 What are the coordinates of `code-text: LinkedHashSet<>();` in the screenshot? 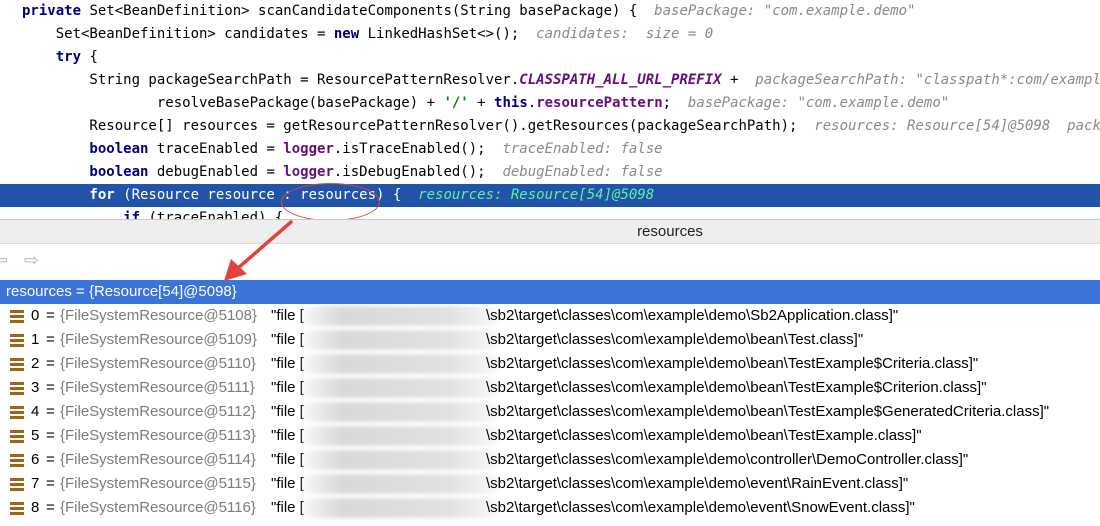 It's located at (439, 34).